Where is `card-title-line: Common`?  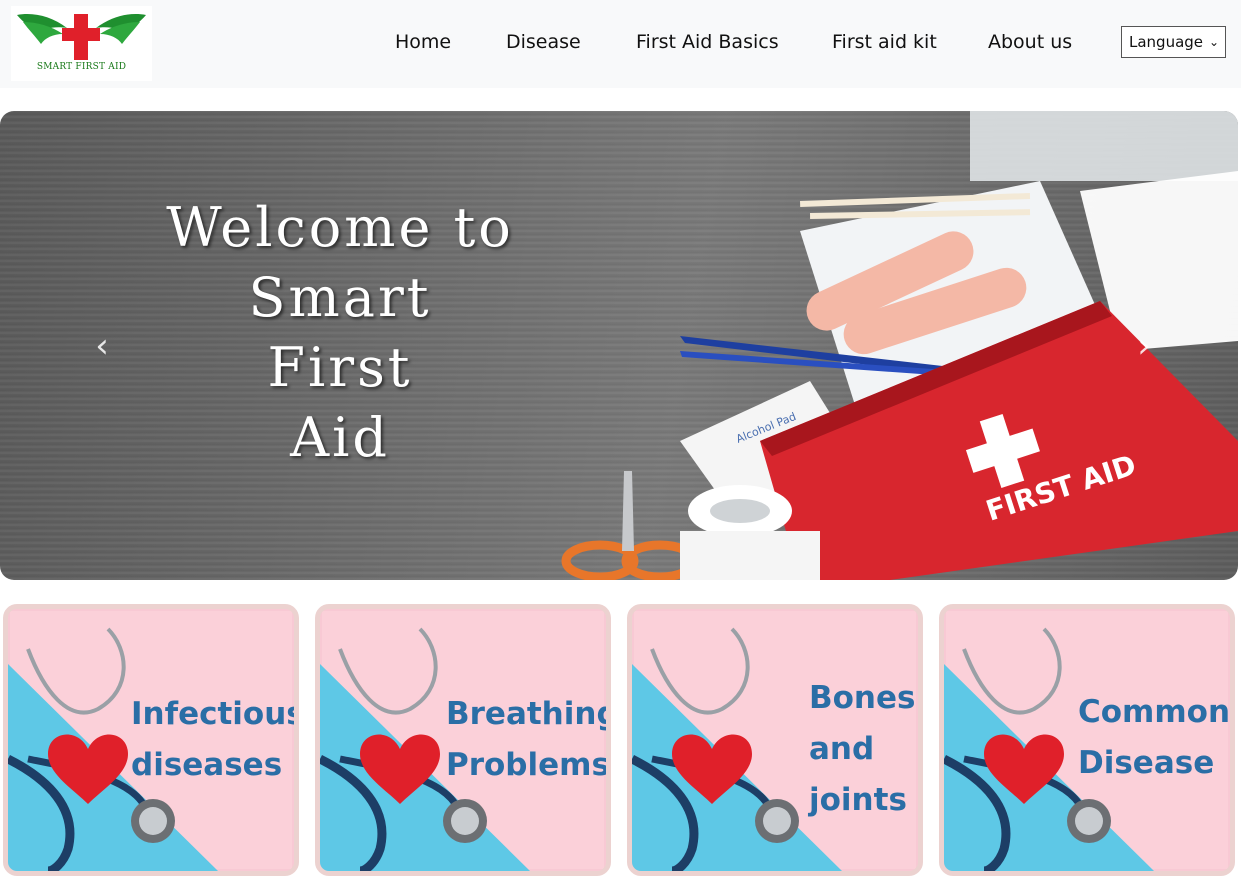 card-title-line: Common is located at coordinates (1154, 712).